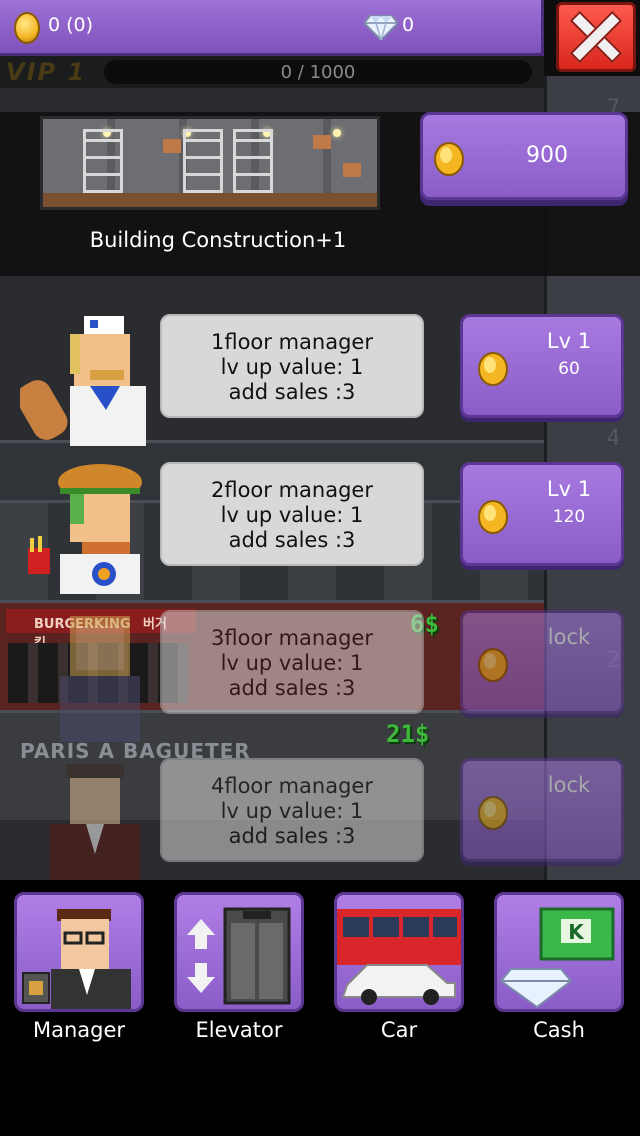 The image size is (640, 1136). Describe the element at coordinates (292, 366) in the screenshot. I see `manager-info: 1floor manager lv up value: 1 add sales :3` at that location.